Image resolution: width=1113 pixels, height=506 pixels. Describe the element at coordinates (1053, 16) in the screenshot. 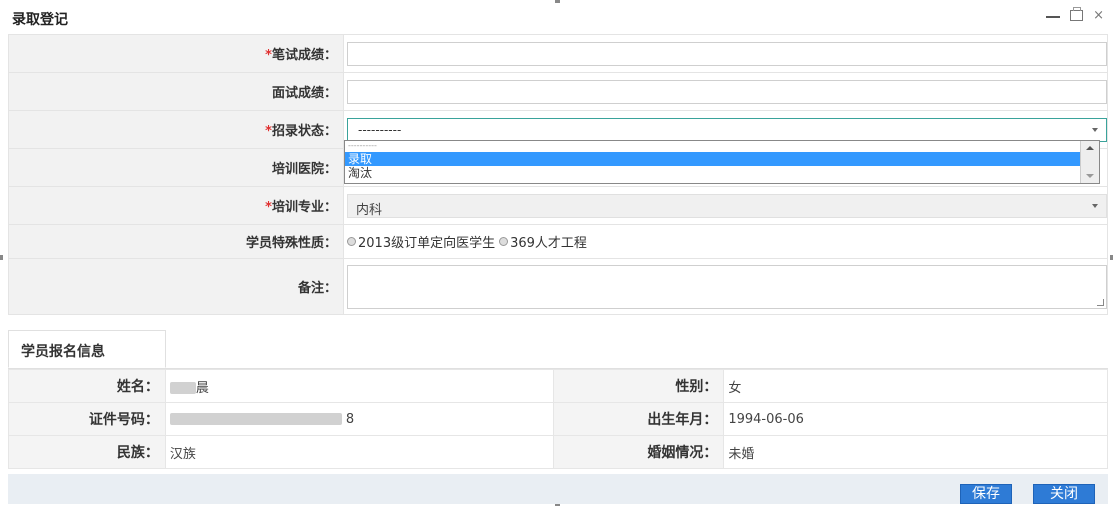

I see `minimize-icon` at that location.